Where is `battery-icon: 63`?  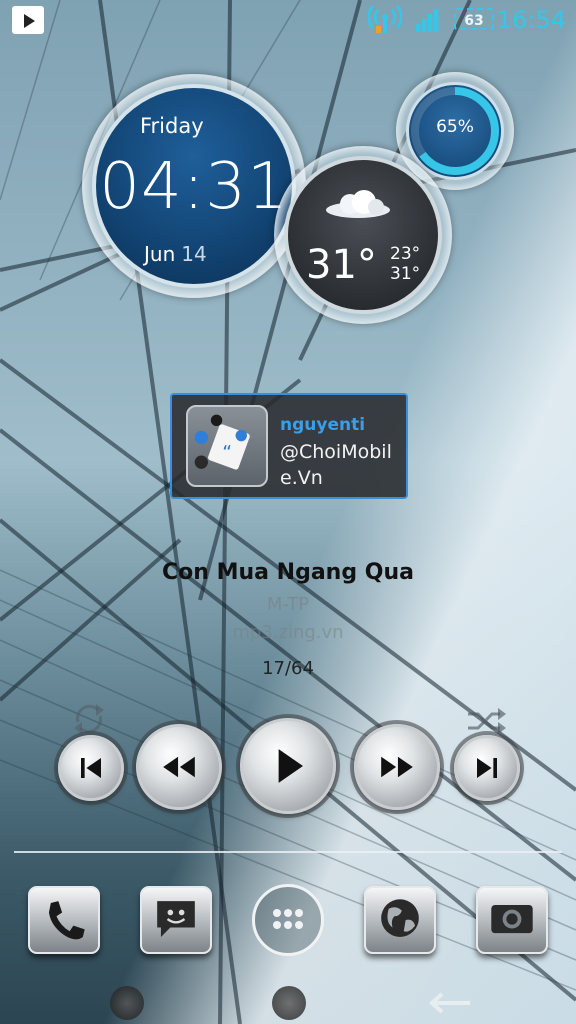
battery-icon: 63 is located at coordinates (474, 19).